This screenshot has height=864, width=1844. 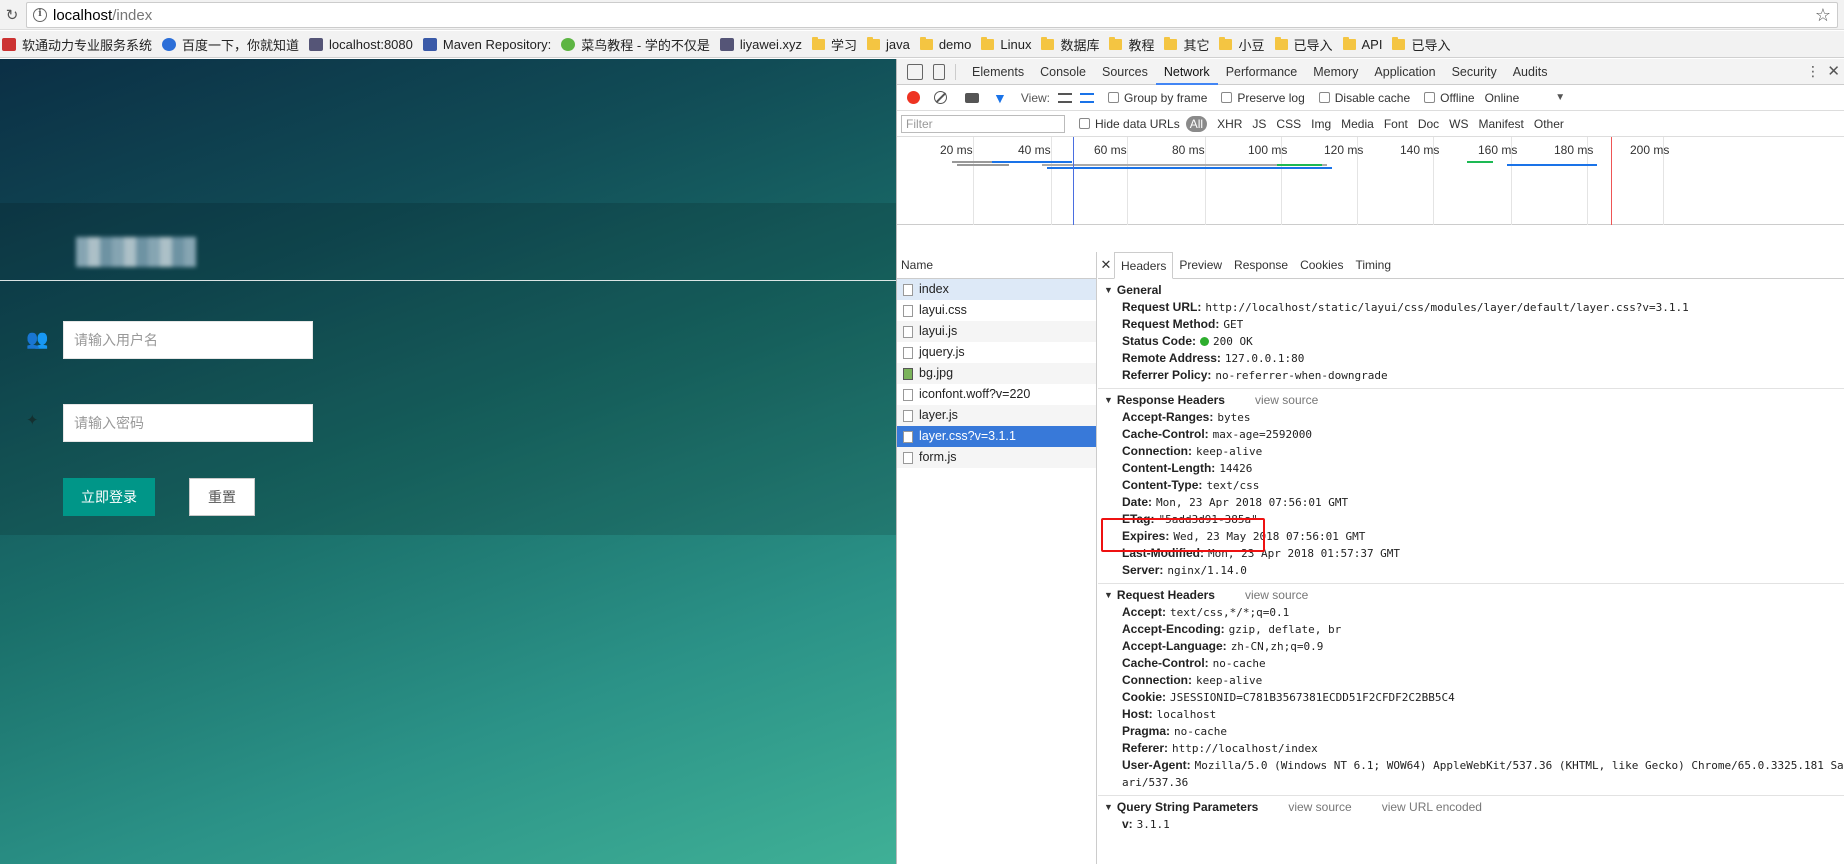 What do you see at coordinates (1229, 451) in the screenshot?
I see `header-value: keep-alive` at bounding box center [1229, 451].